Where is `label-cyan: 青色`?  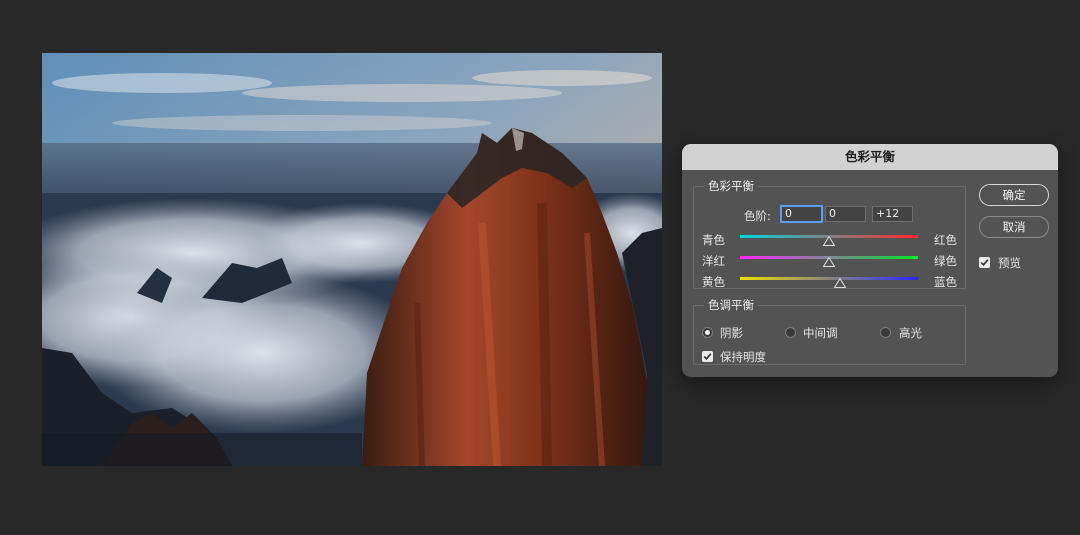
label-cyan: 青色 is located at coordinates (713, 240).